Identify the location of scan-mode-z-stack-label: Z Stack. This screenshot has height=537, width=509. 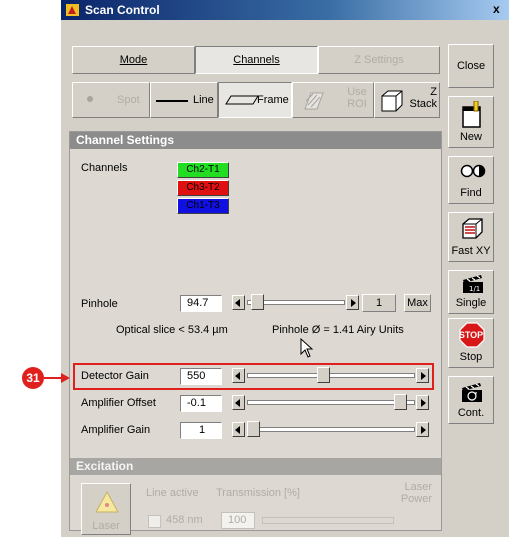
(423, 98).